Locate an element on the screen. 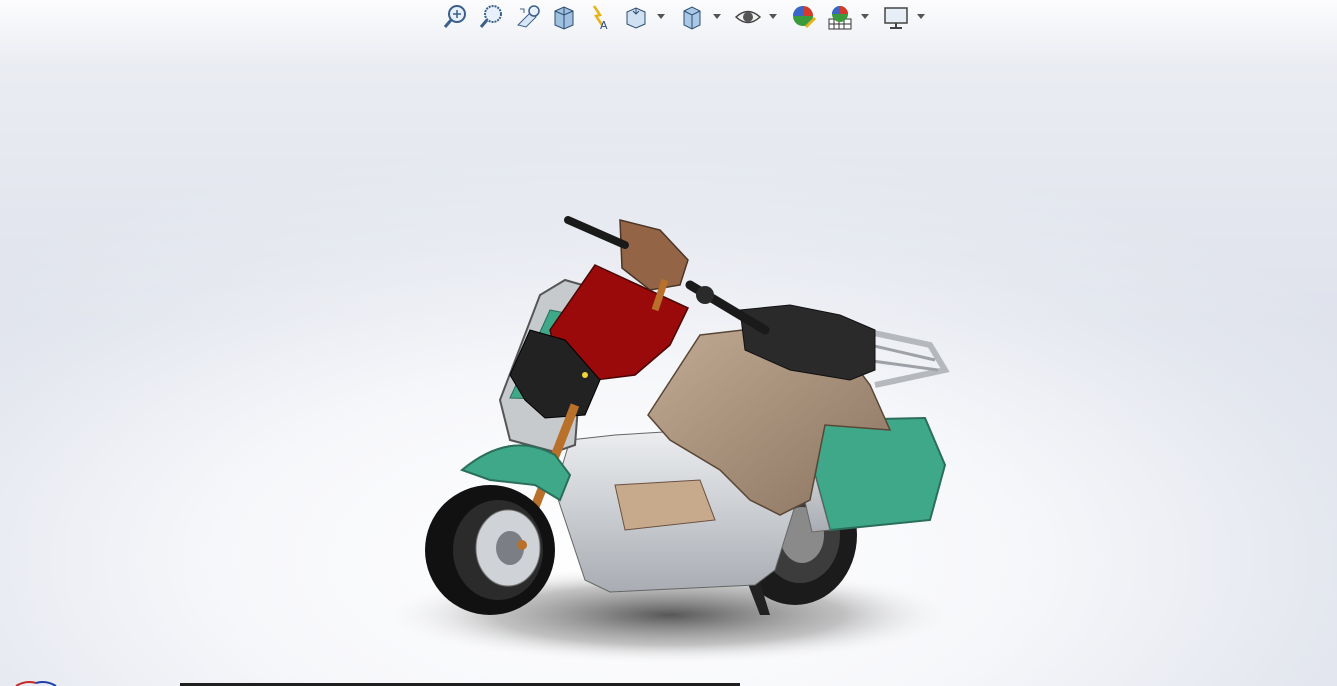  display-style-icon is located at coordinates (692, 17).